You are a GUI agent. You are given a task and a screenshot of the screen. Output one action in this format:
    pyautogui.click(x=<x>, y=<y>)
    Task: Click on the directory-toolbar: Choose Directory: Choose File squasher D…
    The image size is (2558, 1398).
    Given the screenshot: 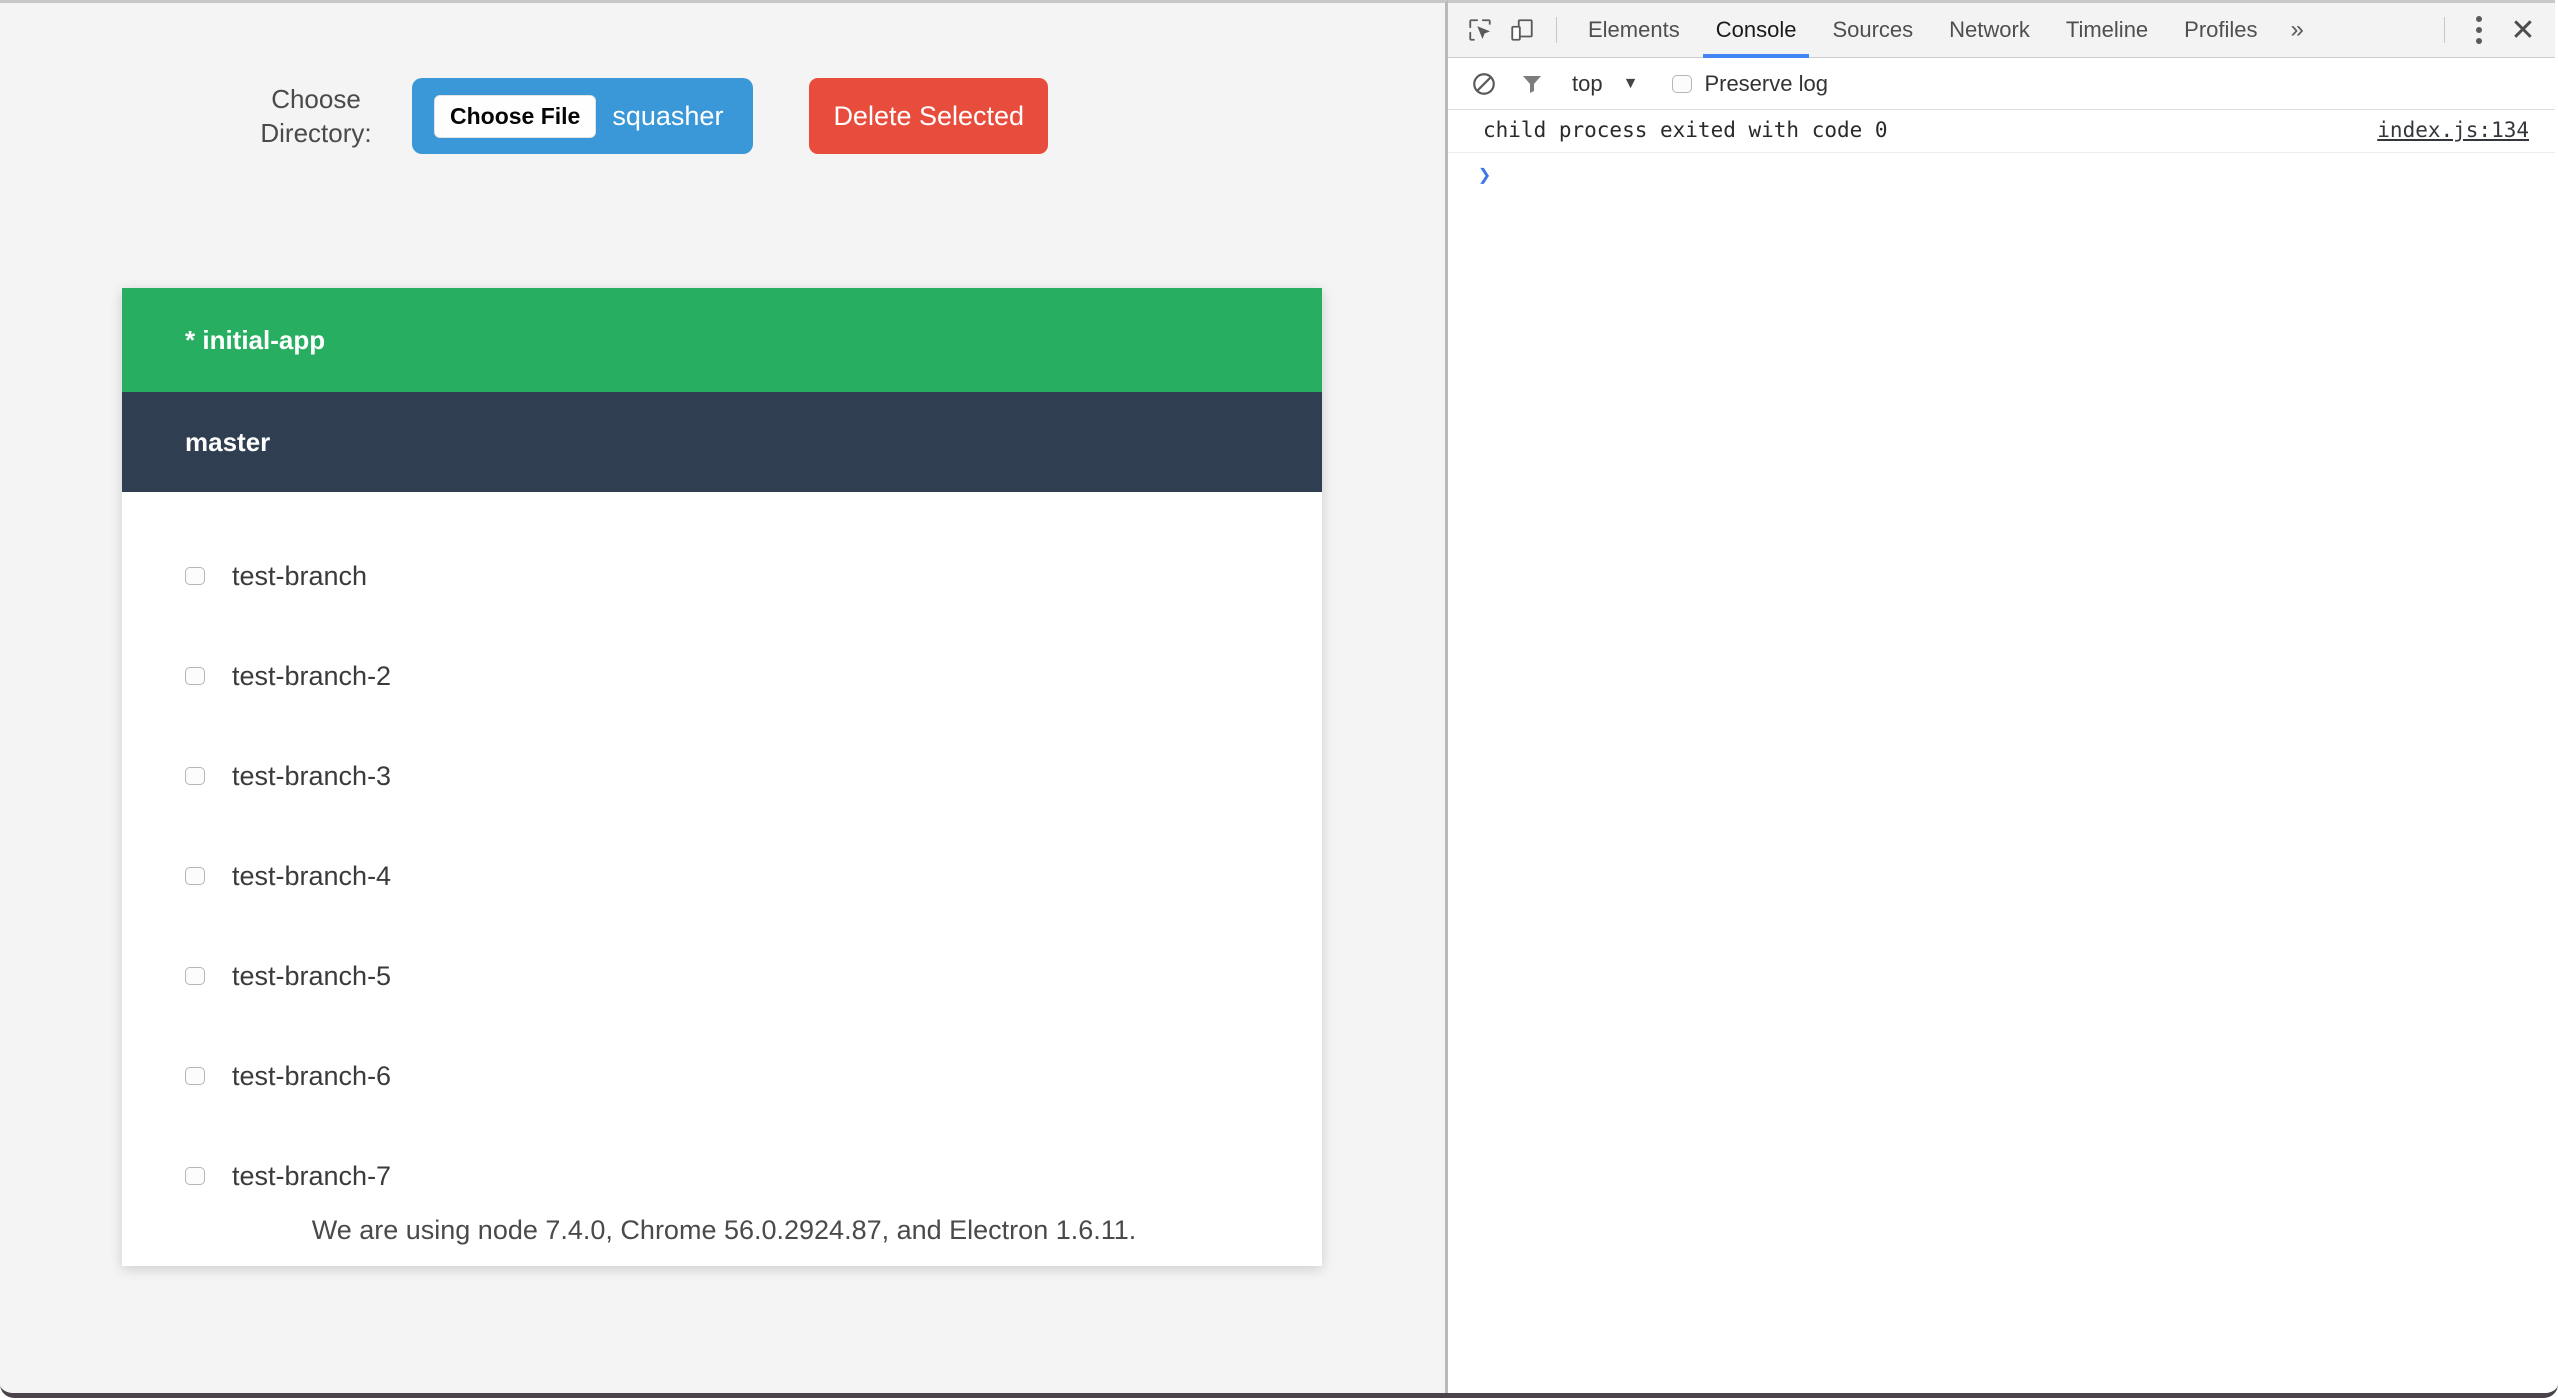 What is the action you would take?
    pyautogui.click(x=722, y=78)
    